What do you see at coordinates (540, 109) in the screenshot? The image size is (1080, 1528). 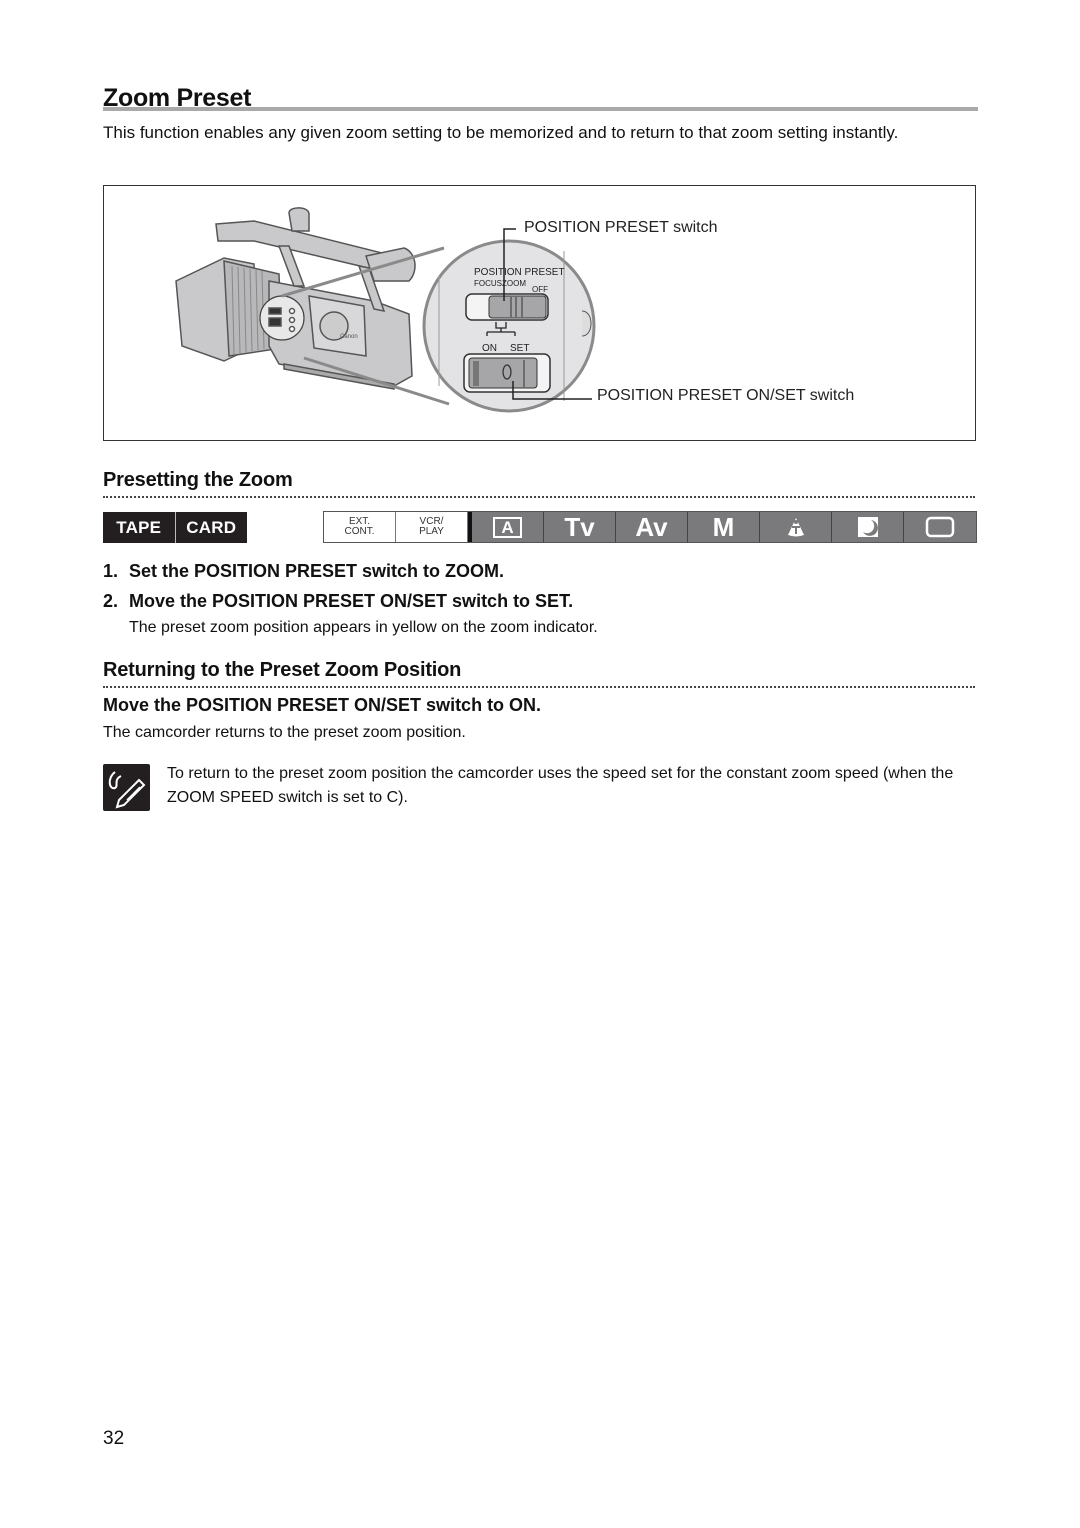 I see `title-underline` at bounding box center [540, 109].